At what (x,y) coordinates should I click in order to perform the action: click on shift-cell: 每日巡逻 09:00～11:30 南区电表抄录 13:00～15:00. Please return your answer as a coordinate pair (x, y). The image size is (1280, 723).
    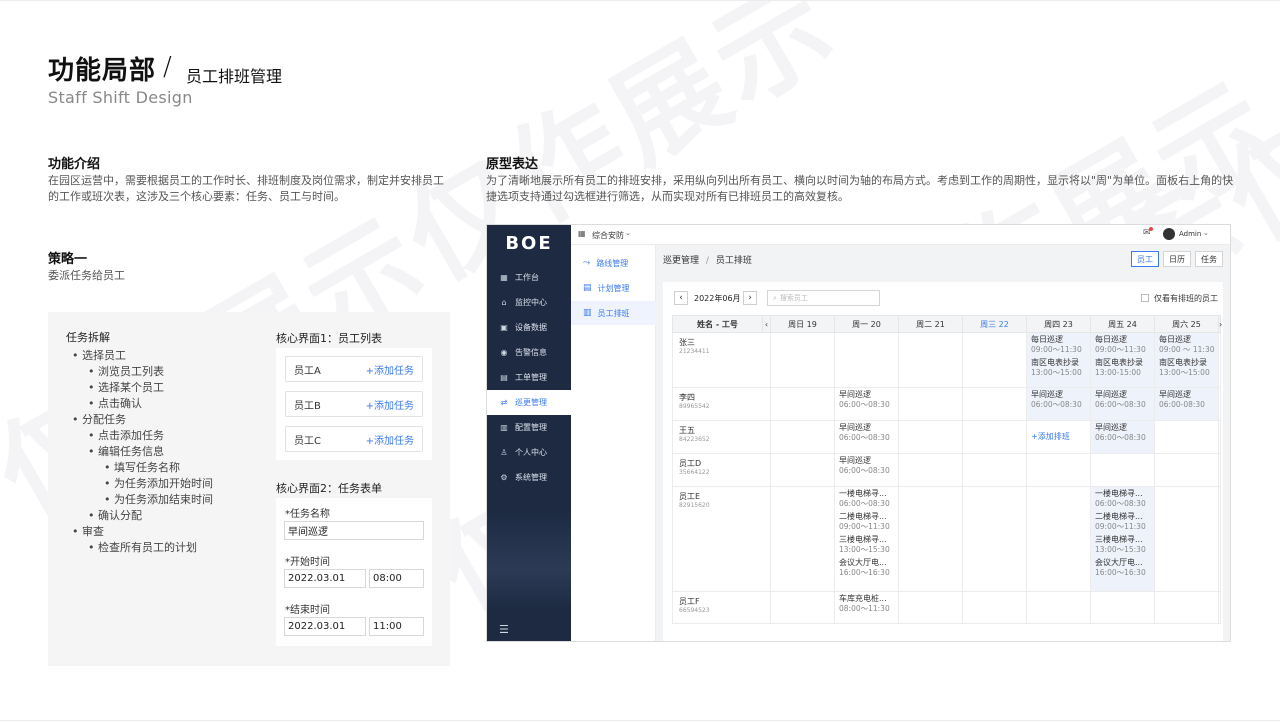
    Looking at the image, I should click on (1058, 360).